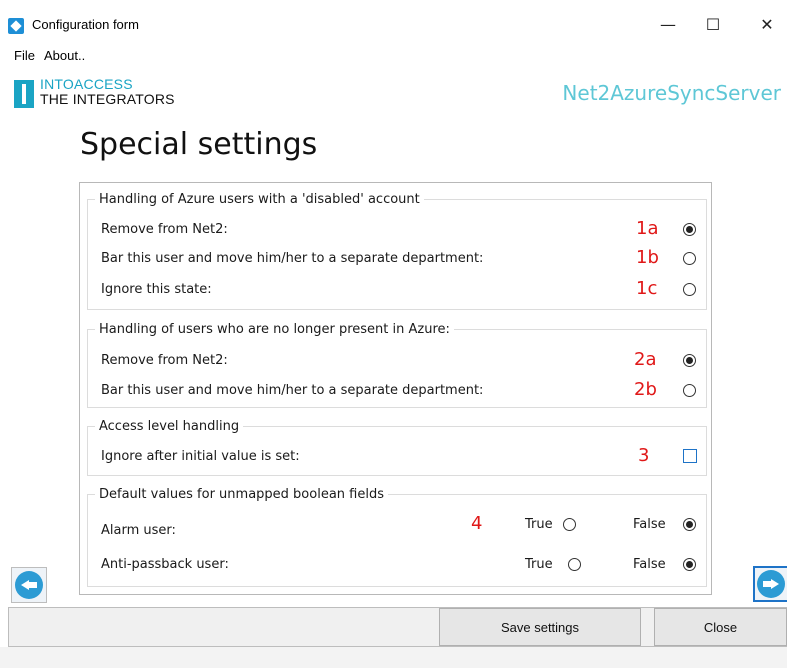  What do you see at coordinates (647, 228) in the screenshot?
I see `marker-1a: 1a` at bounding box center [647, 228].